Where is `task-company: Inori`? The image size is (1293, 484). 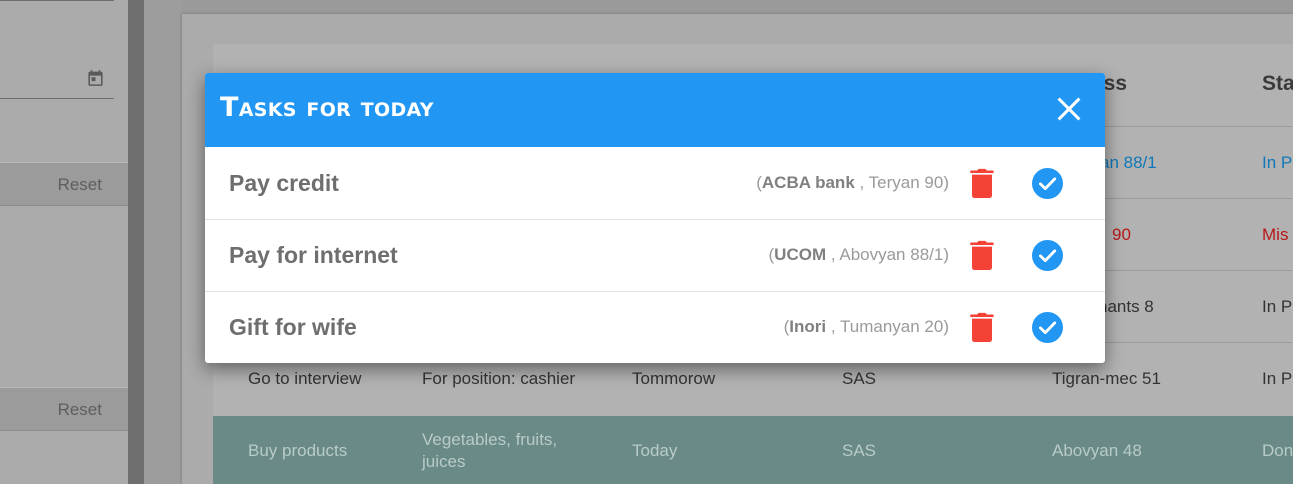
task-company: Inori is located at coordinates (808, 326).